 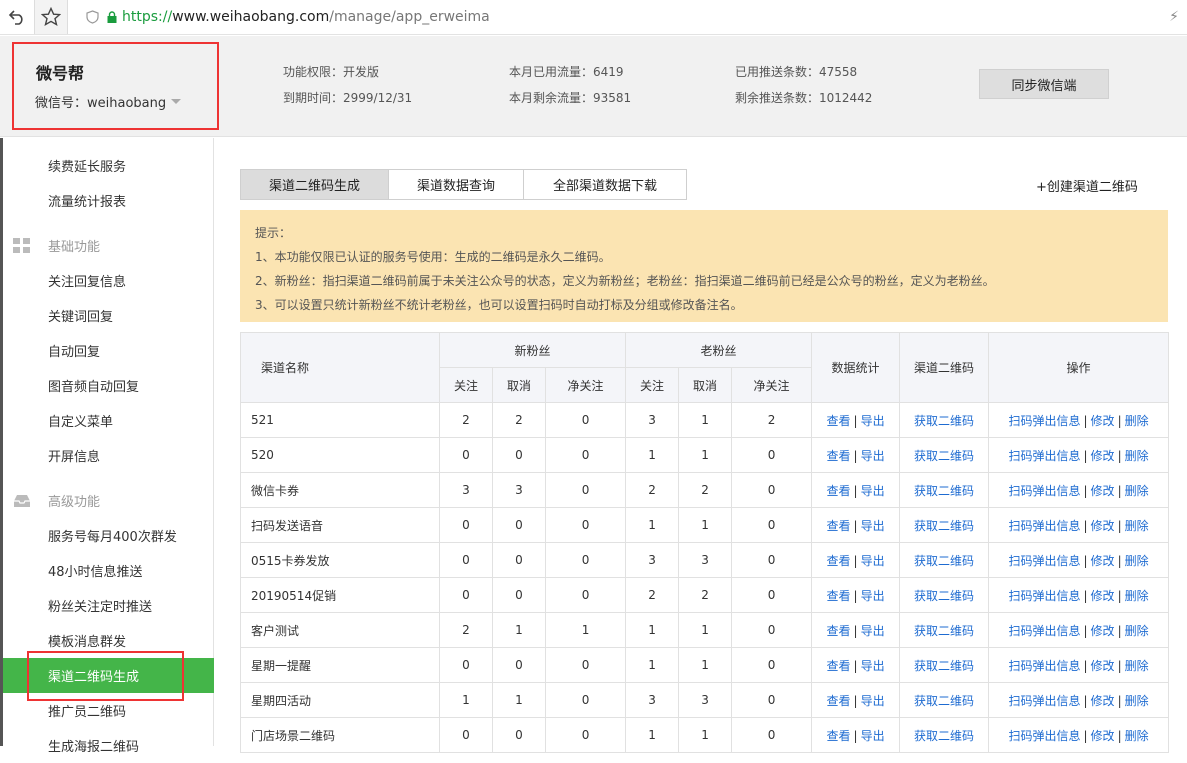 What do you see at coordinates (74, 502) in the screenshot?
I see `sidebar-group-label: 高级功能` at bounding box center [74, 502].